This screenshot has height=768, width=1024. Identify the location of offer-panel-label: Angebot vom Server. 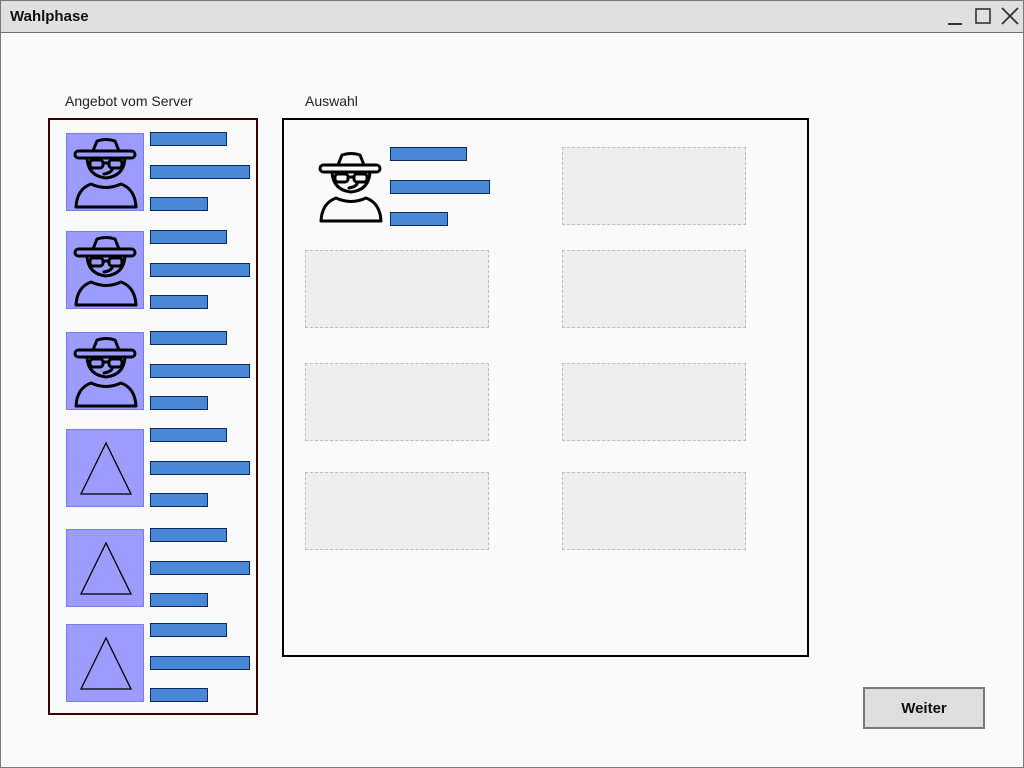
(129, 101).